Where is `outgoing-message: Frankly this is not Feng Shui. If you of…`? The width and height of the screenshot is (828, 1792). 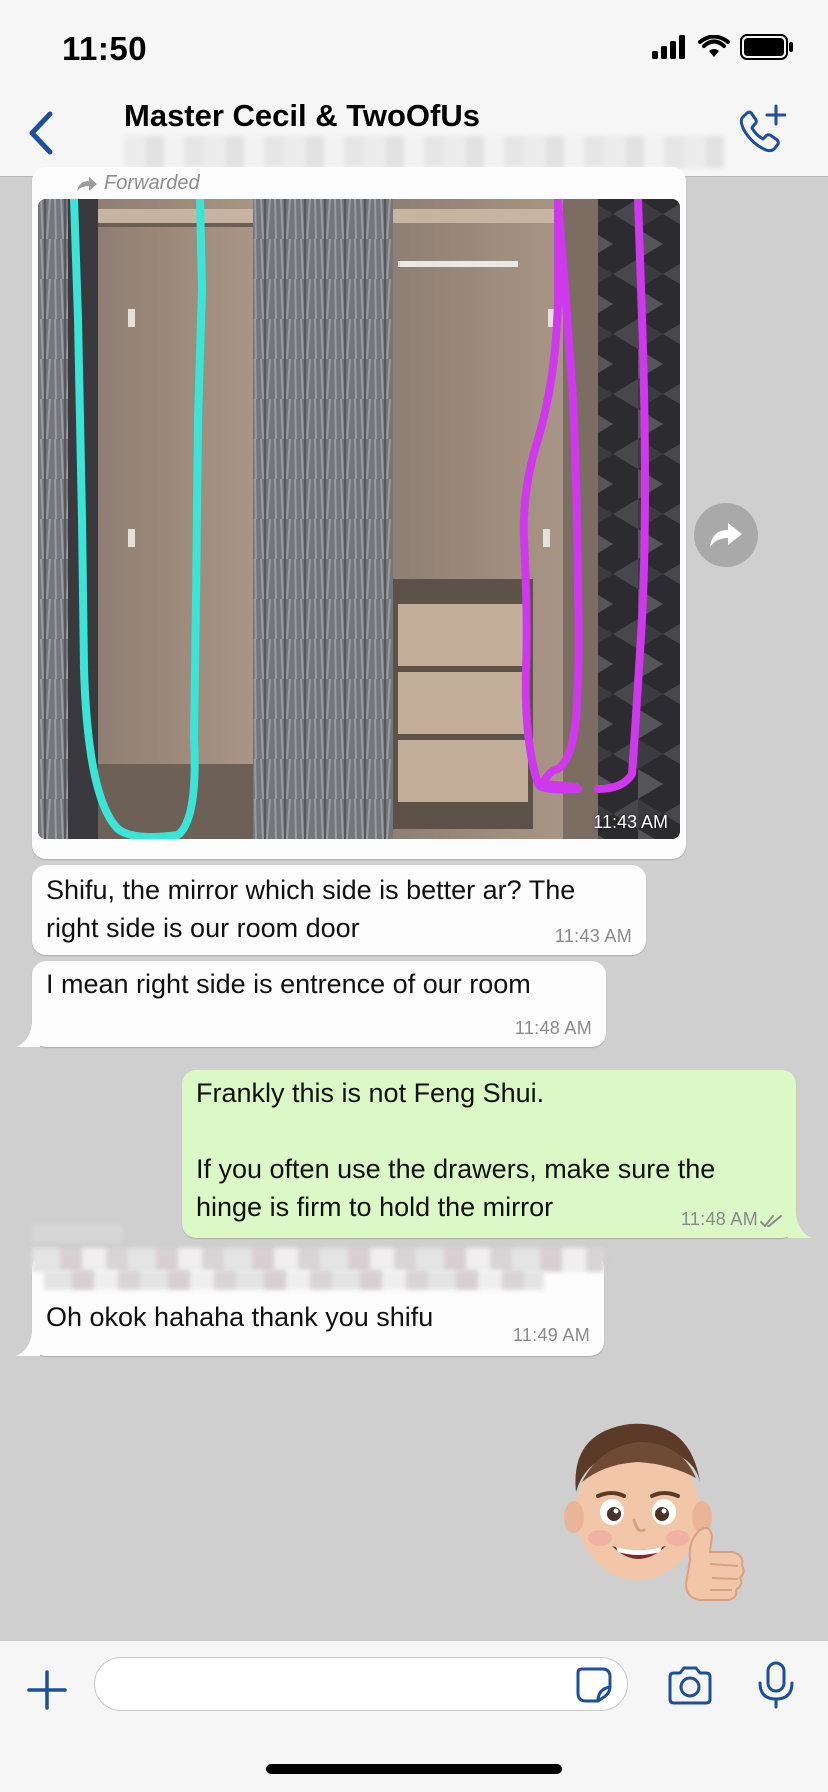
outgoing-message: Frankly this is not Feng Shui. If you of… is located at coordinates (489, 1154).